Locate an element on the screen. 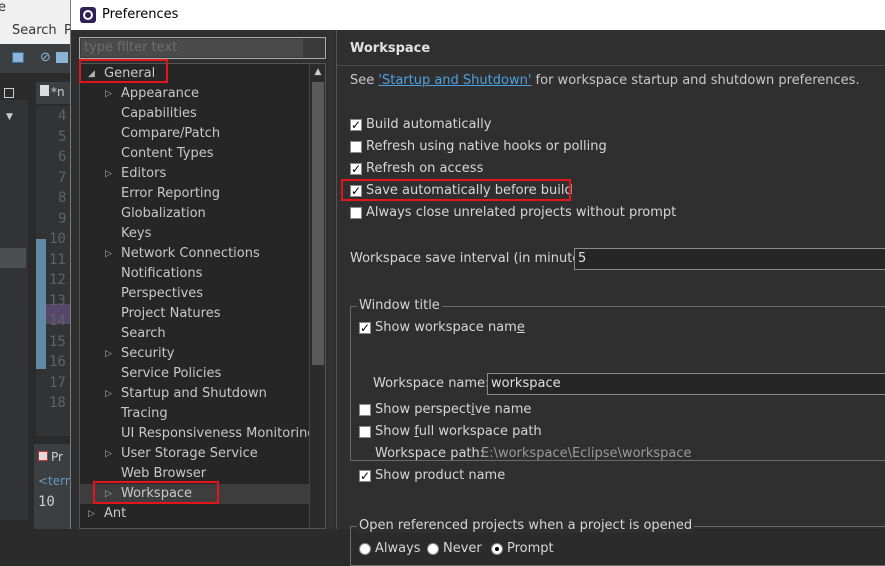  tree-item-label: Editors is located at coordinates (144, 173).